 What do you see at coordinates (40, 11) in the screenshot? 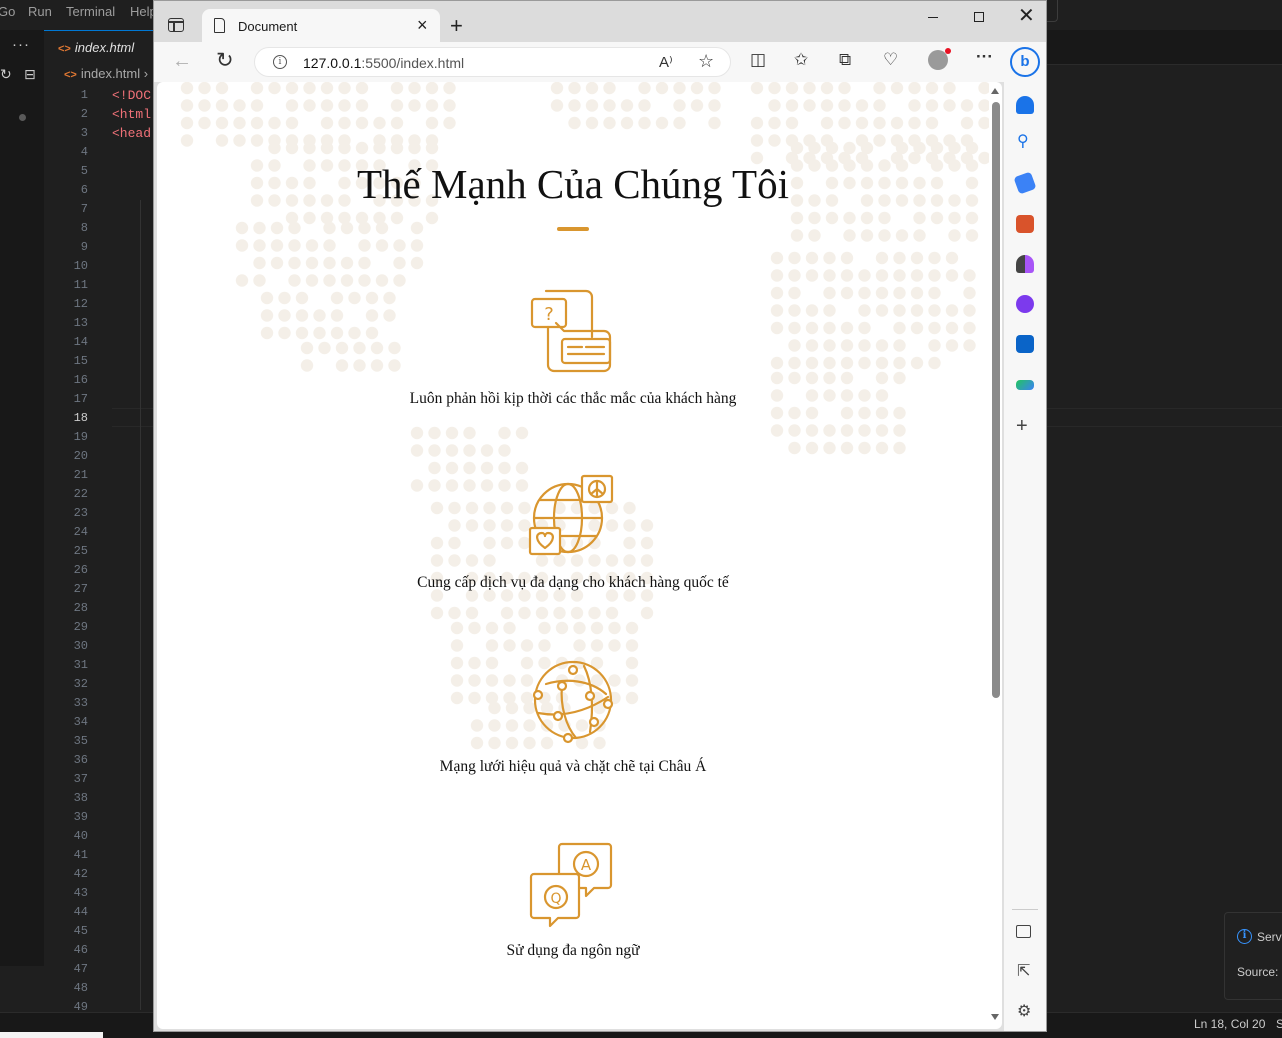
I see `menu-run: Run` at bounding box center [40, 11].